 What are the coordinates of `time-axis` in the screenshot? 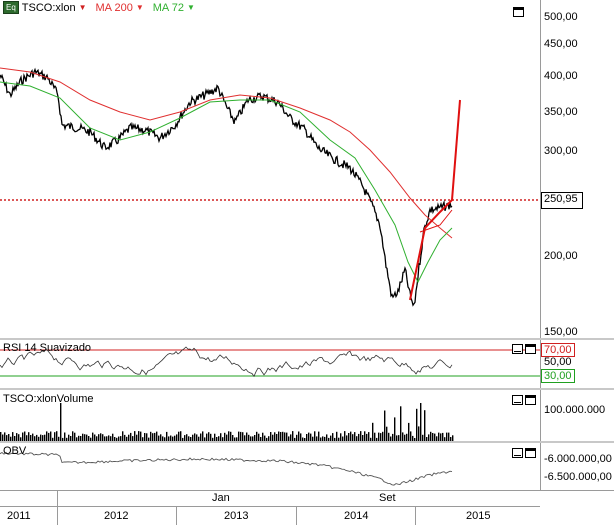 It's located at (307, 508).